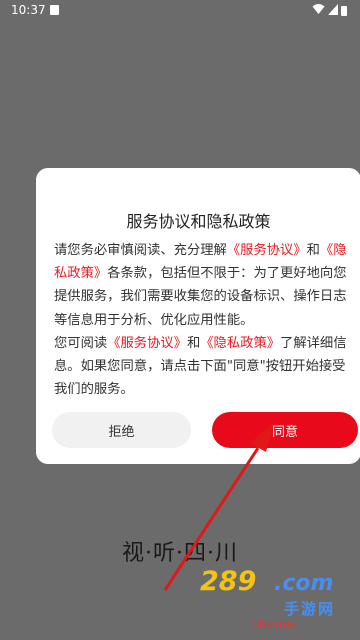 This screenshot has width=360, height=640. Describe the element at coordinates (274, 623) in the screenshot. I see `watermark-phpcms: phpcms` at that location.